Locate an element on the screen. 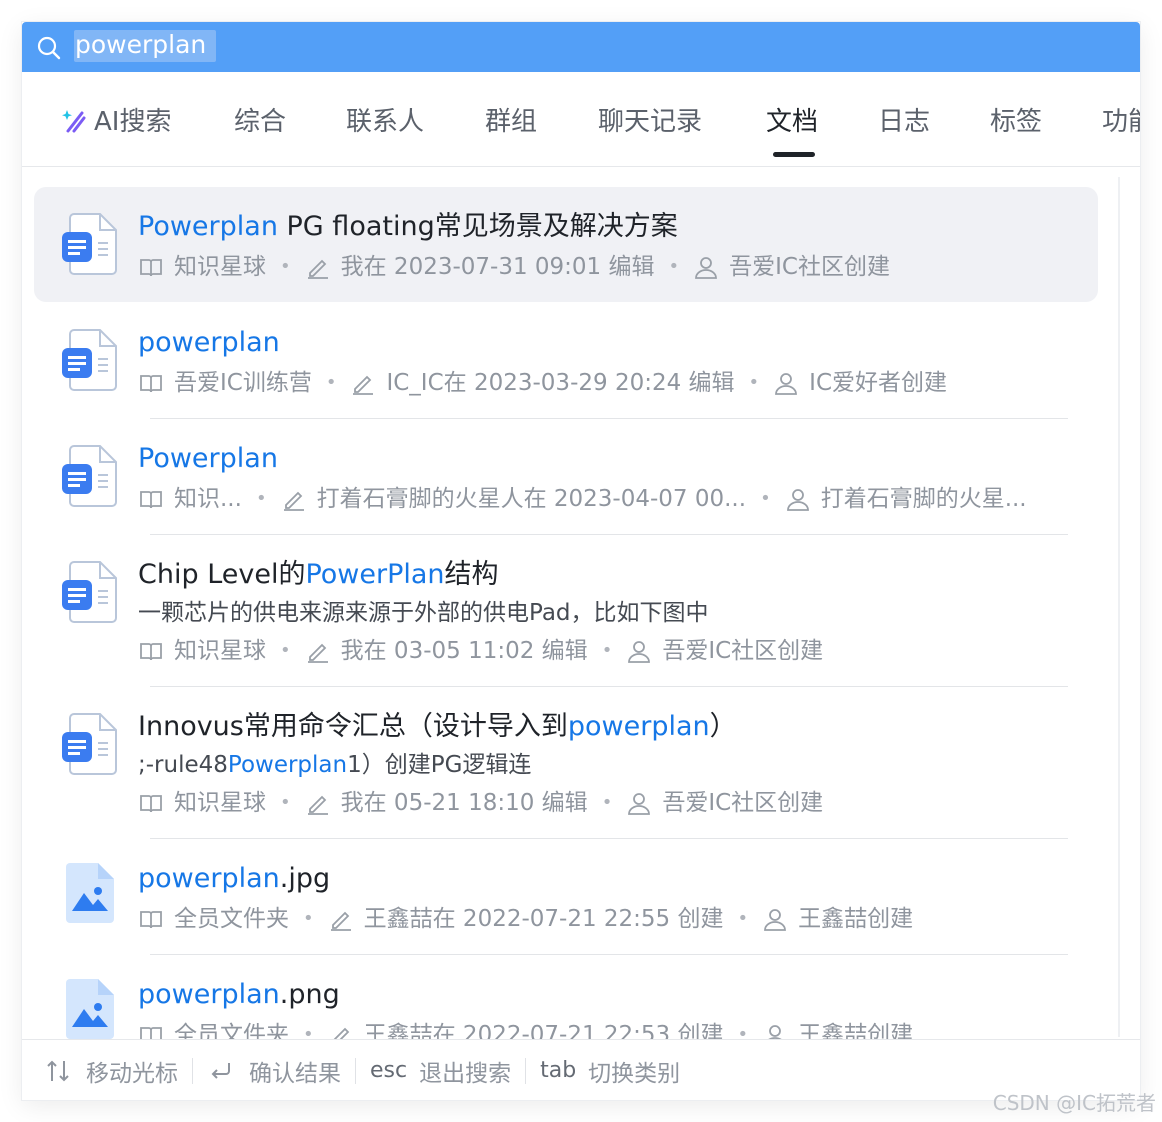 The height and width of the screenshot is (1122, 1162). result-meta: 知识星球 • 我在 2023-07-31 09:01 编辑 • 吾爱IC社区创建 is located at coordinates (514, 267).